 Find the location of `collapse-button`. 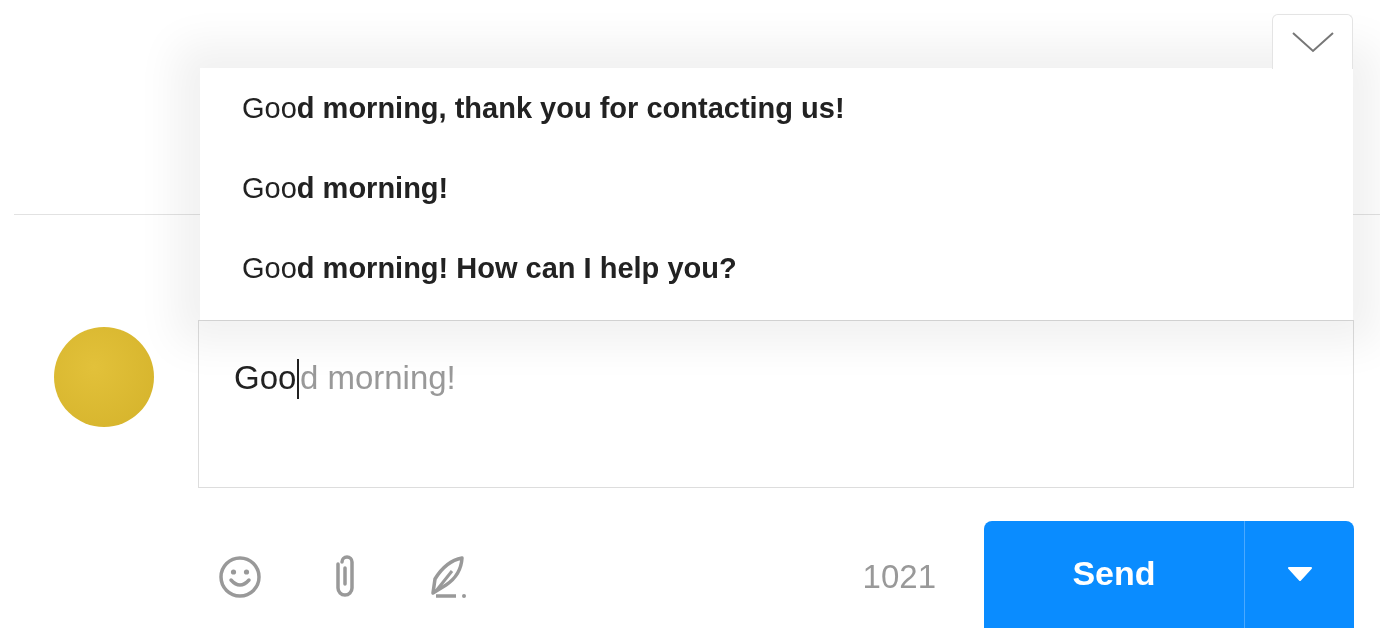

collapse-button is located at coordinates (1312, 41).